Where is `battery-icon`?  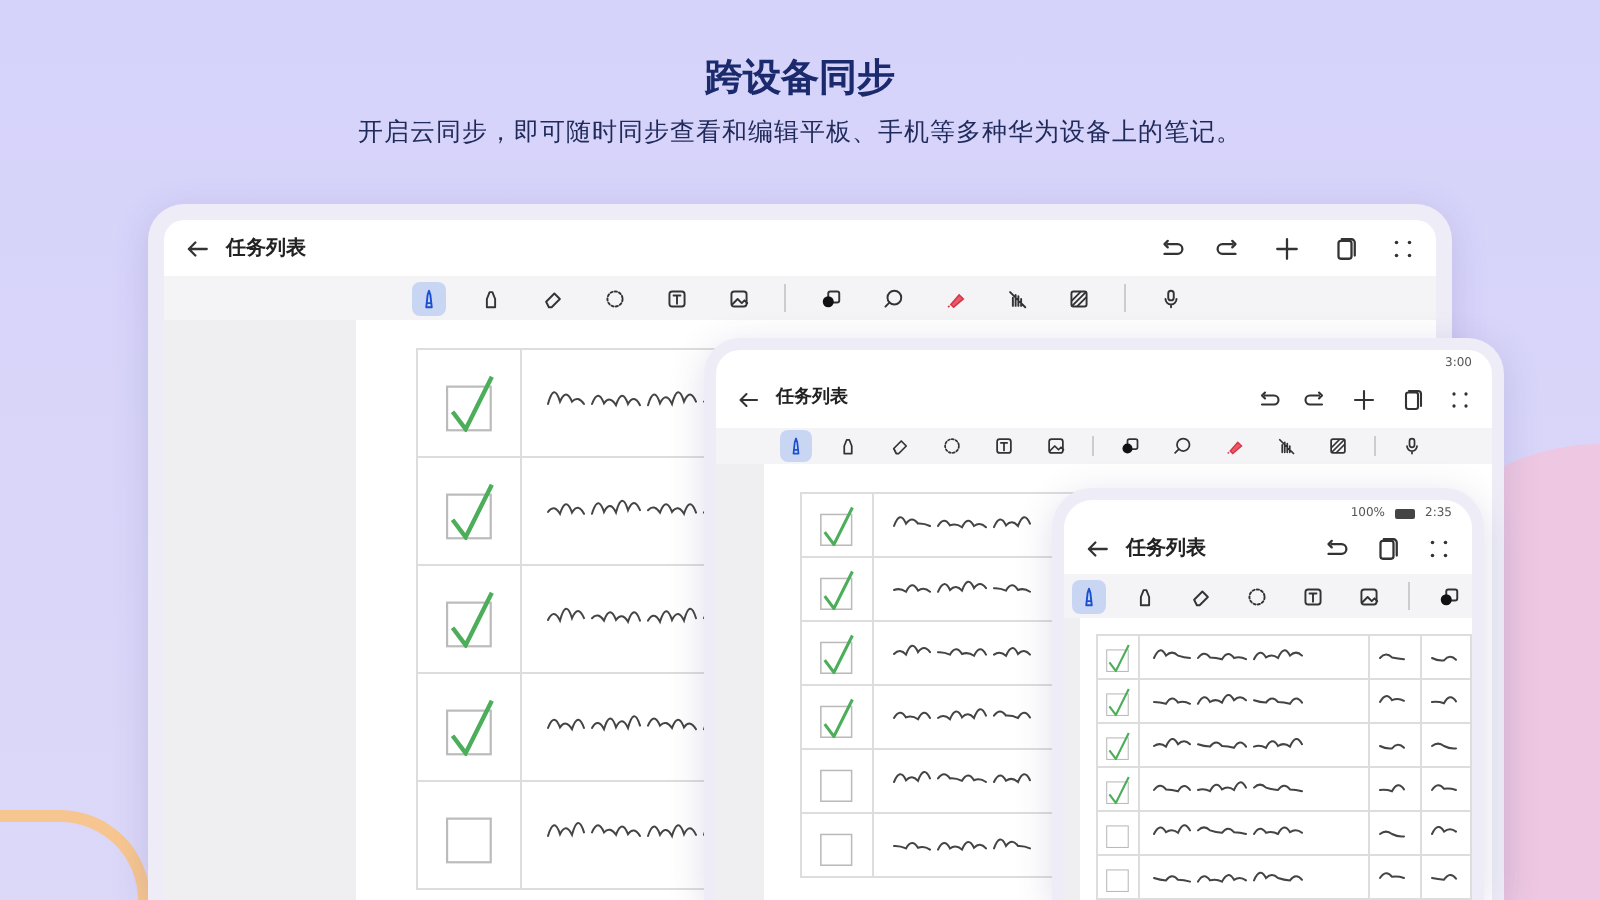
battery-icon is located at coordinates (1405, 513).